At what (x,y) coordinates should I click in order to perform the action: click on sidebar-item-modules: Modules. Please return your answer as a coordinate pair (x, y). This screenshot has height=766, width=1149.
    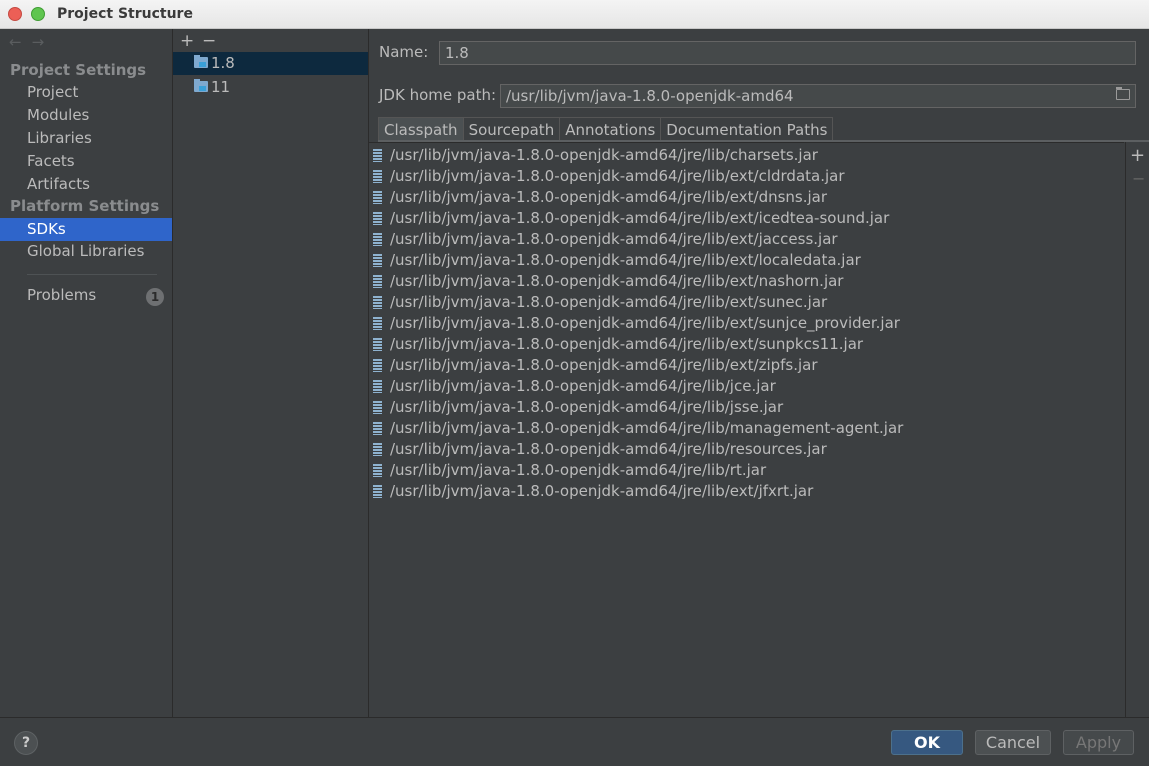
    Looking at the image, I should click on (58, 115).